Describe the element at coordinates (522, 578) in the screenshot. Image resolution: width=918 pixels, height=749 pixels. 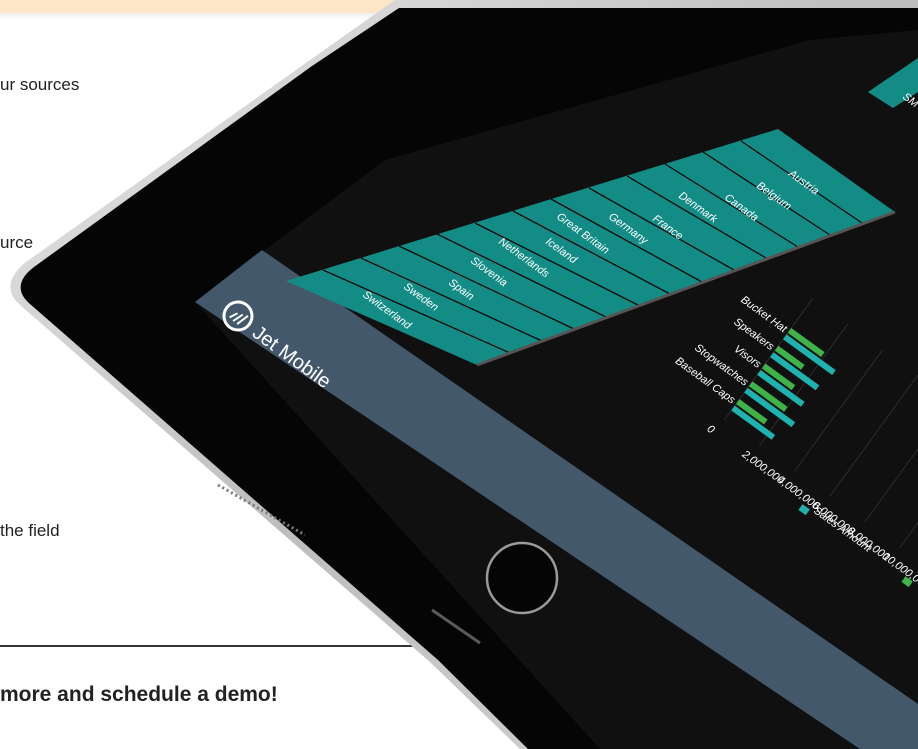
I see `home-button` at that location.